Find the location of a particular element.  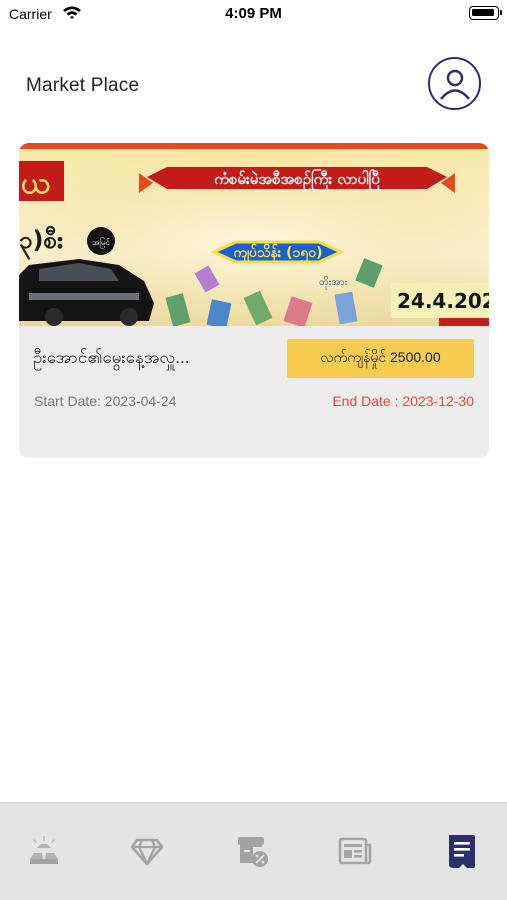

diamond-icon is located at coordinates (147, 852).